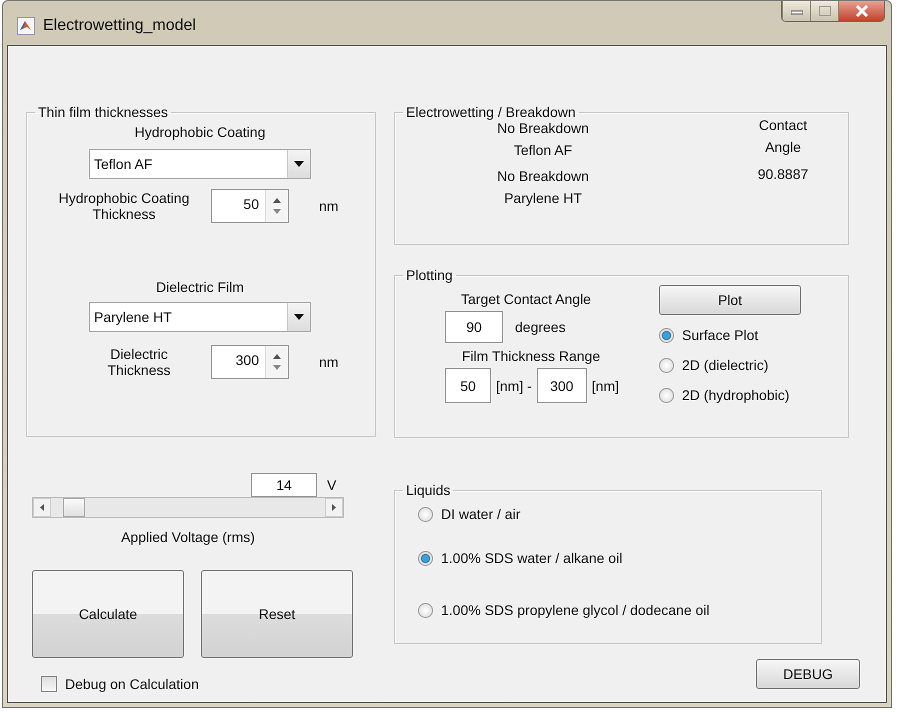 Image resolution: width=897 pixels, height=712 pixels. I want to click on field-label: Film Thickness Range, so click(531, 356).